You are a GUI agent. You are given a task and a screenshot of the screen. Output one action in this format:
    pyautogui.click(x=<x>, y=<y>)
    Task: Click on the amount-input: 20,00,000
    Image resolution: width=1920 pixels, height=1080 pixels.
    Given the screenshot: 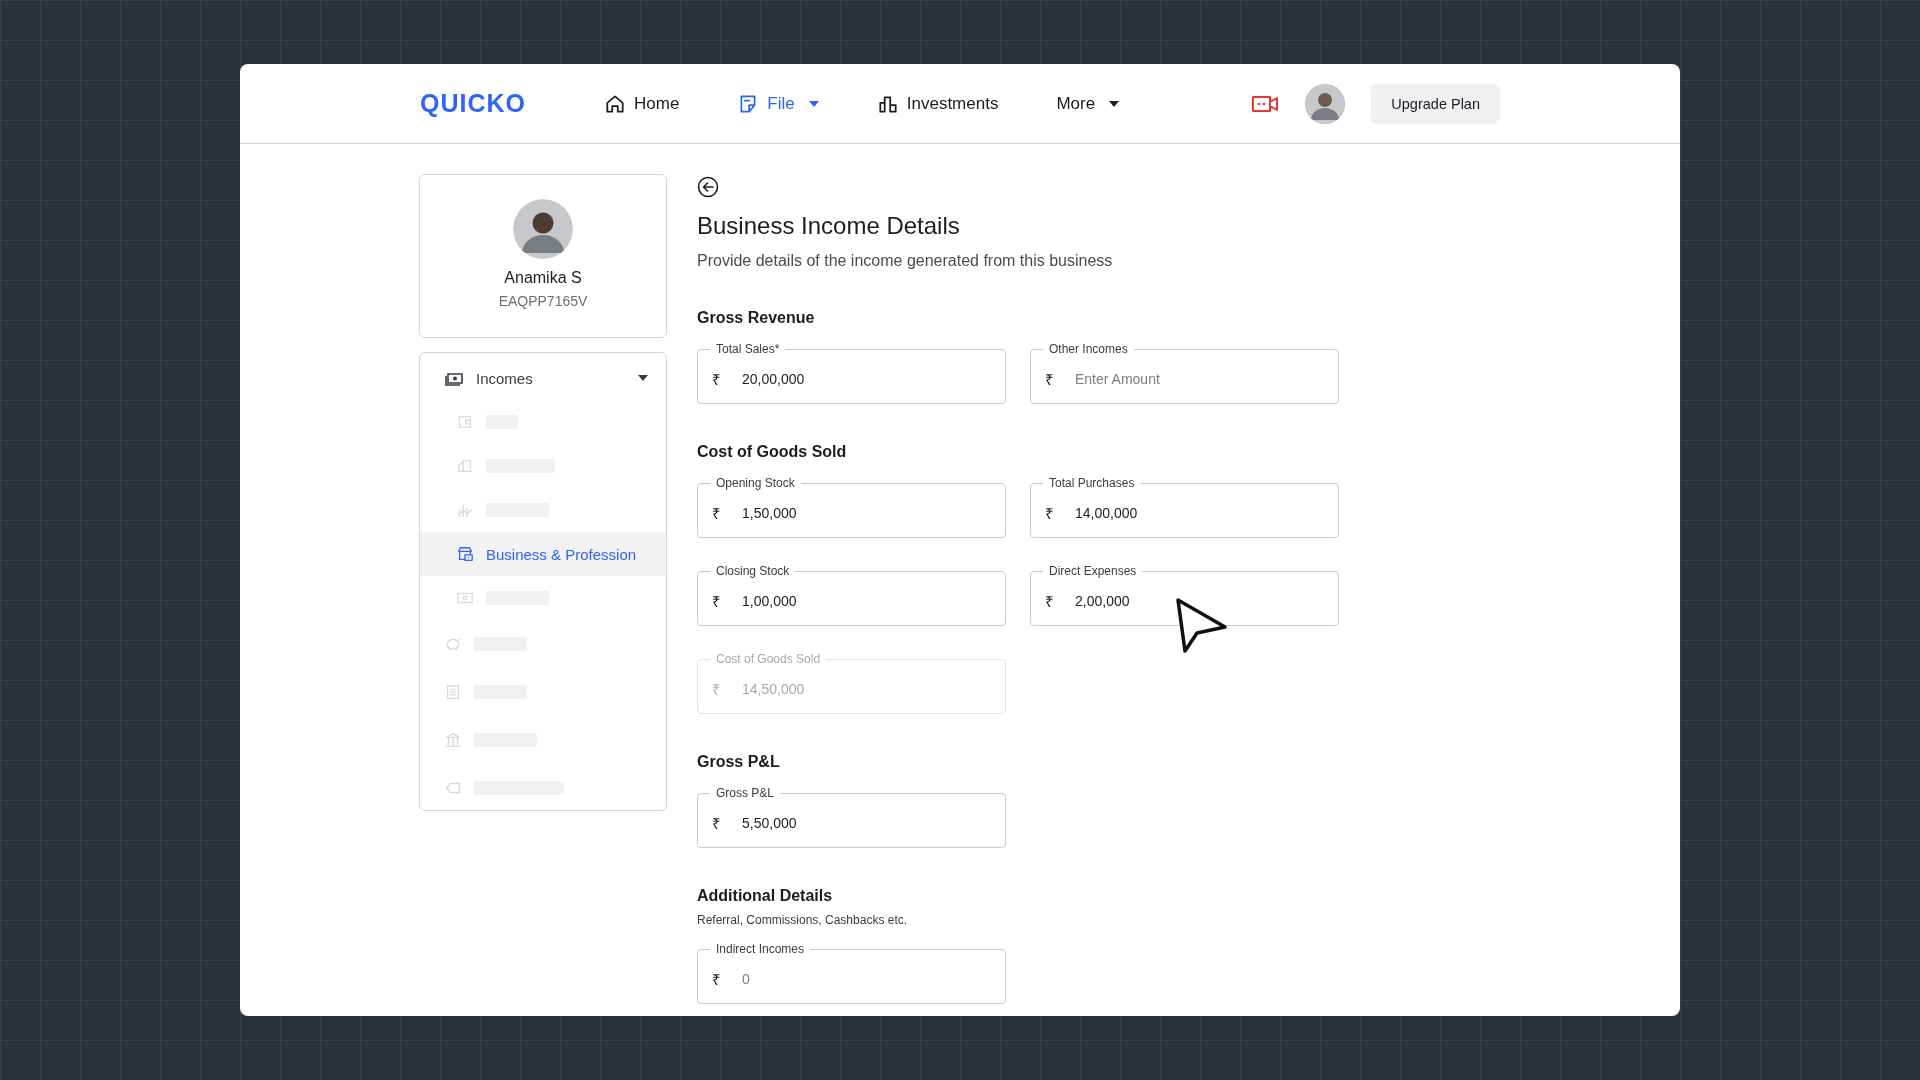 What is the action you would take?
    pyautogui.click(x=842, y=378)
    